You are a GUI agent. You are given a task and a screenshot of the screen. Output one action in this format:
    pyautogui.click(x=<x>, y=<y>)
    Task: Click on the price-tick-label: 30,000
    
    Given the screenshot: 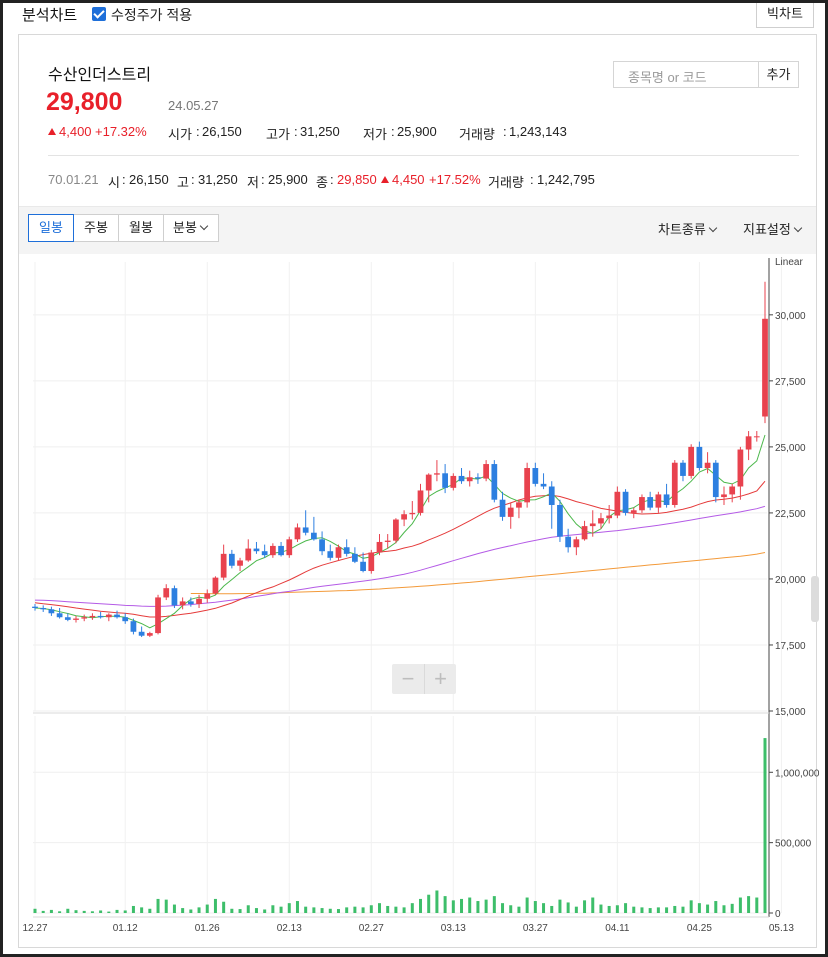 What is the action you would take?
    pyautogui.click(x=790, y=316)
    